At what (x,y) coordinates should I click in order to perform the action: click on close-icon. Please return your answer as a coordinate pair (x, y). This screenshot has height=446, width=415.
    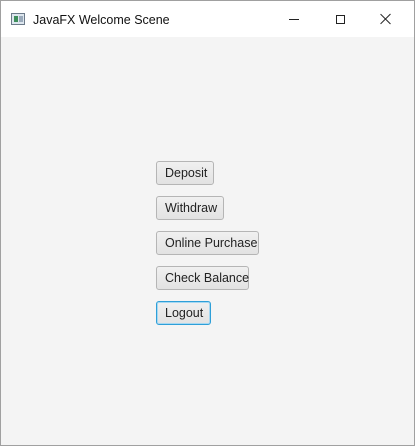
    Looking at the image, I should click on (386, 19).